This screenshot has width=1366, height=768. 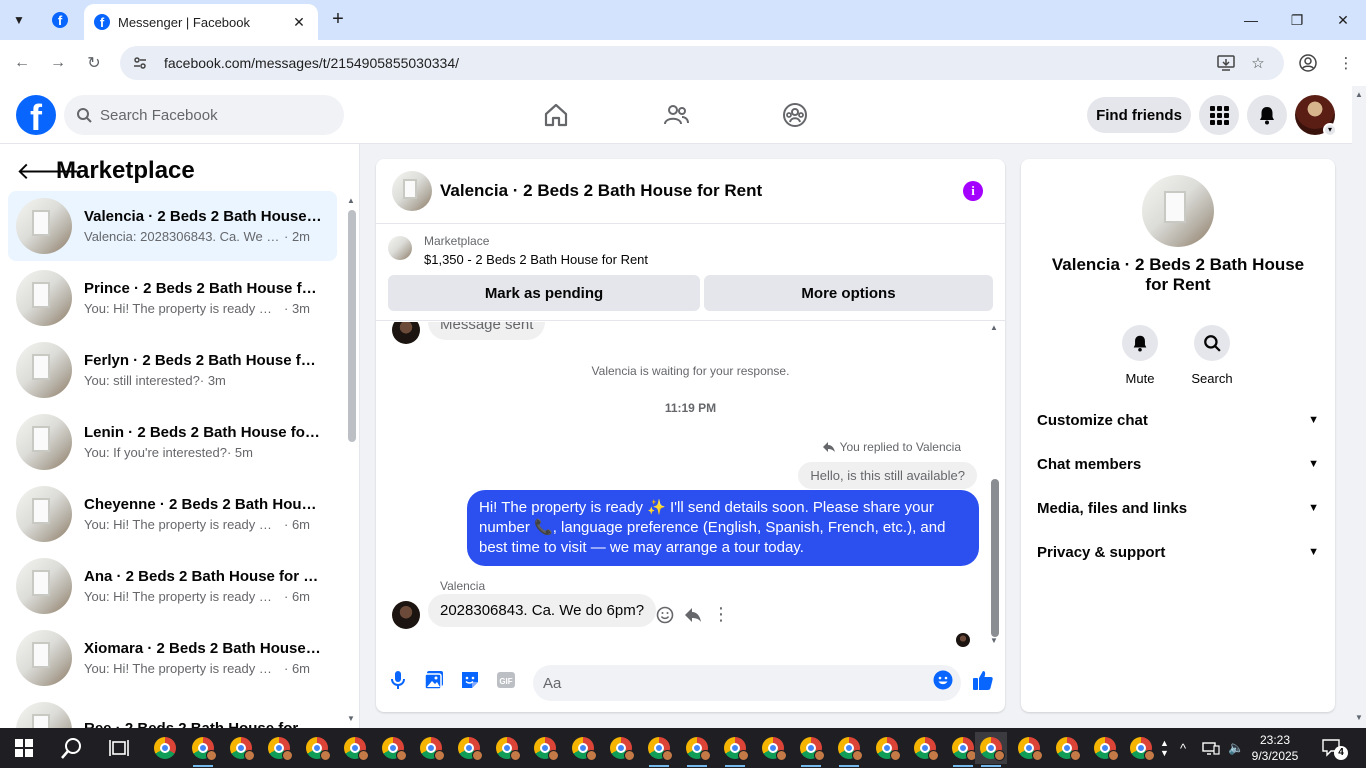 What do you see at coordinates (676, 115) in the screenshot?
I see `friends-icon` at bounding box center [676, 115].